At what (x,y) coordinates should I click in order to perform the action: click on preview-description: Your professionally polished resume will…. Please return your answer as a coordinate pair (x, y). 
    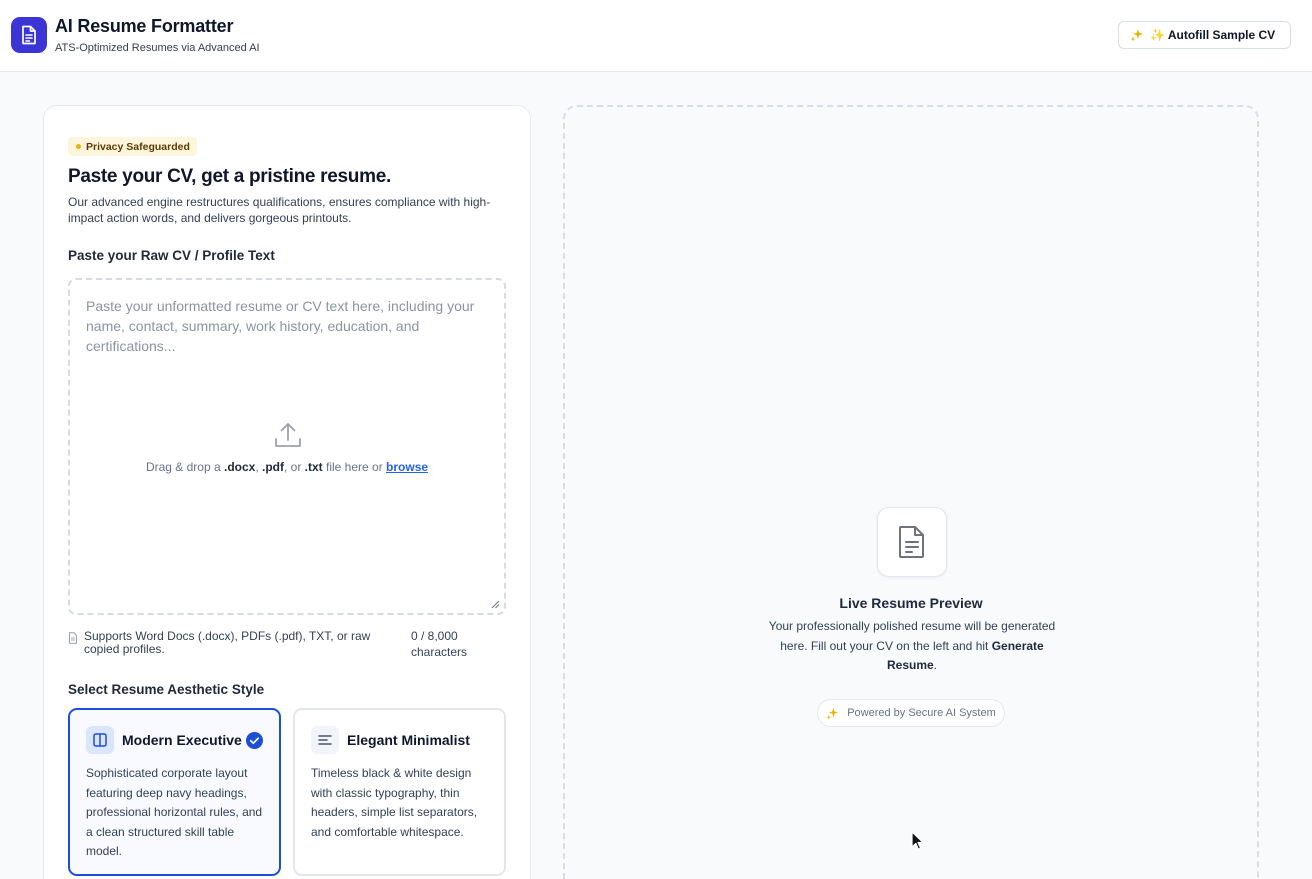
    Looking at the image, I should click on (912, 646).